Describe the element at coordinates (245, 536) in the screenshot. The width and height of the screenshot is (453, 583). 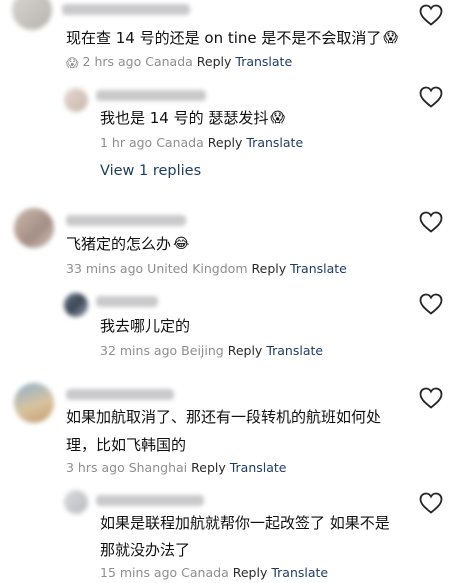
I see `comment-text: 如果是联程加航就帮你一起改签了 如果不是 那就没办法了` at that location.